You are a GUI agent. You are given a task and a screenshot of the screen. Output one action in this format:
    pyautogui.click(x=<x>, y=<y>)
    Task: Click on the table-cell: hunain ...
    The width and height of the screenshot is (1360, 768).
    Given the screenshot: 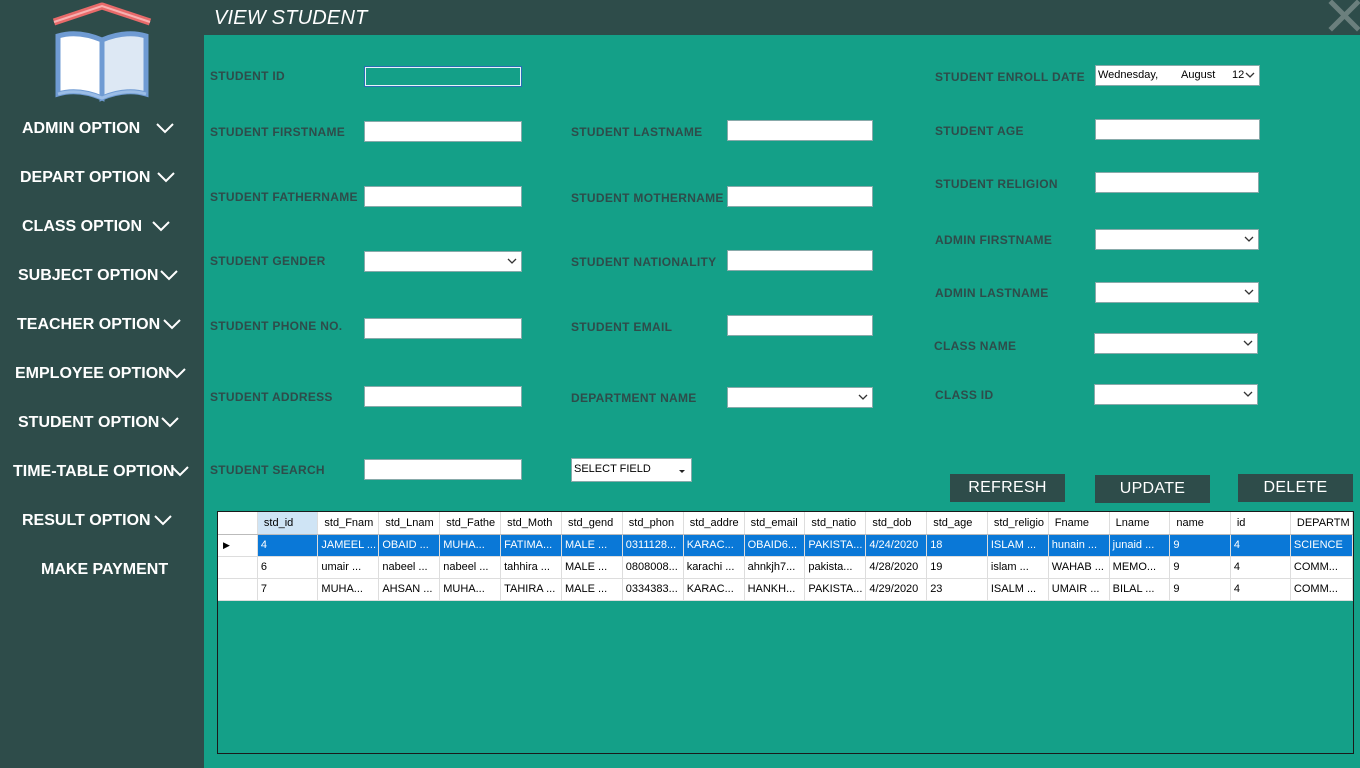 What is the action you would take?
    pyautogui.click(x=1079, y=545)
    